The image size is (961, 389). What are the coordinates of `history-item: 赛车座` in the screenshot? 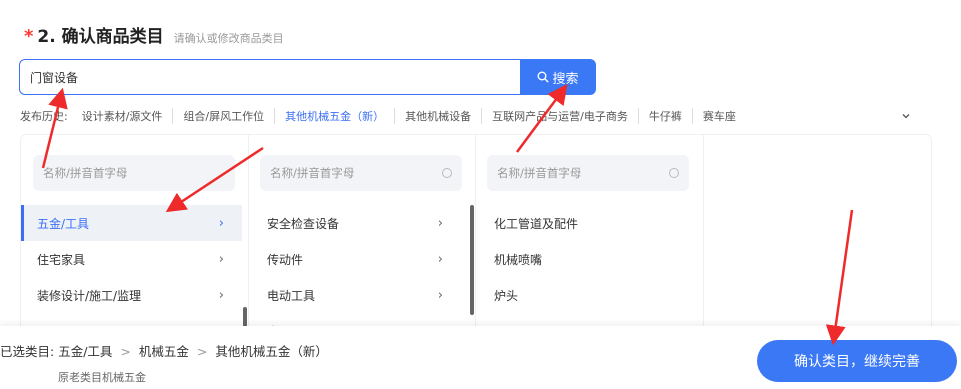 It's located at (718, 116).